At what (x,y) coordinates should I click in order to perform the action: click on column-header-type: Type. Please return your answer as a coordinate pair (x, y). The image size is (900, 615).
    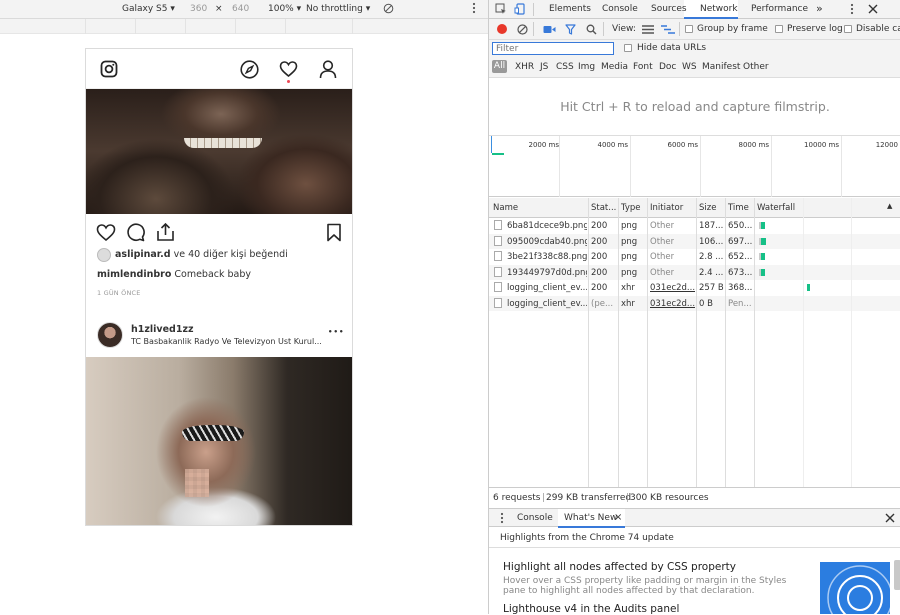
    Looking at the image, I should click on (631, 208).